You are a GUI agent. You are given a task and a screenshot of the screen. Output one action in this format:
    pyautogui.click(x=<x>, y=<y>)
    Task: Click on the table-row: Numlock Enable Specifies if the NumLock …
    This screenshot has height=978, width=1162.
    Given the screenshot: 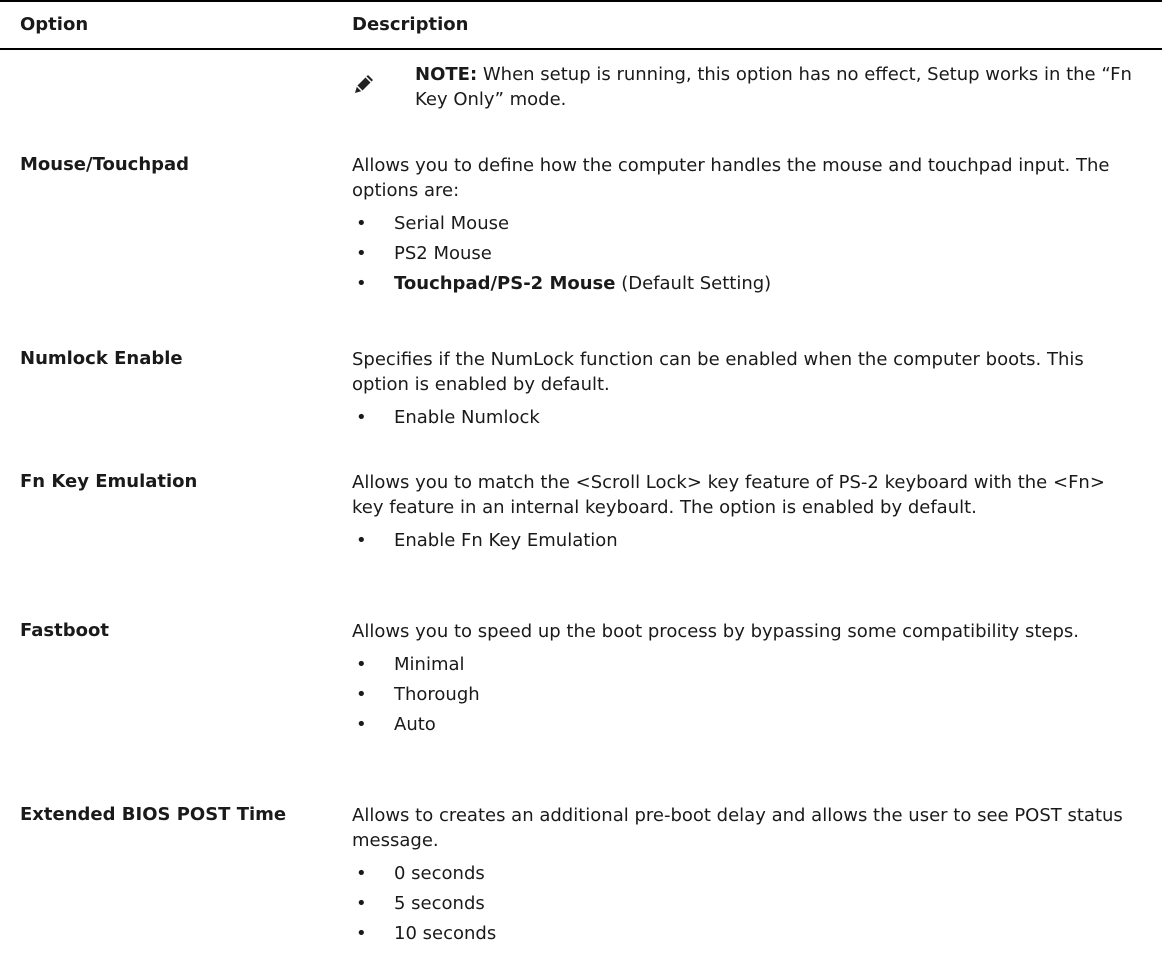 What is the action you would take?
    pyautogui.click(x=581, y=394)
    